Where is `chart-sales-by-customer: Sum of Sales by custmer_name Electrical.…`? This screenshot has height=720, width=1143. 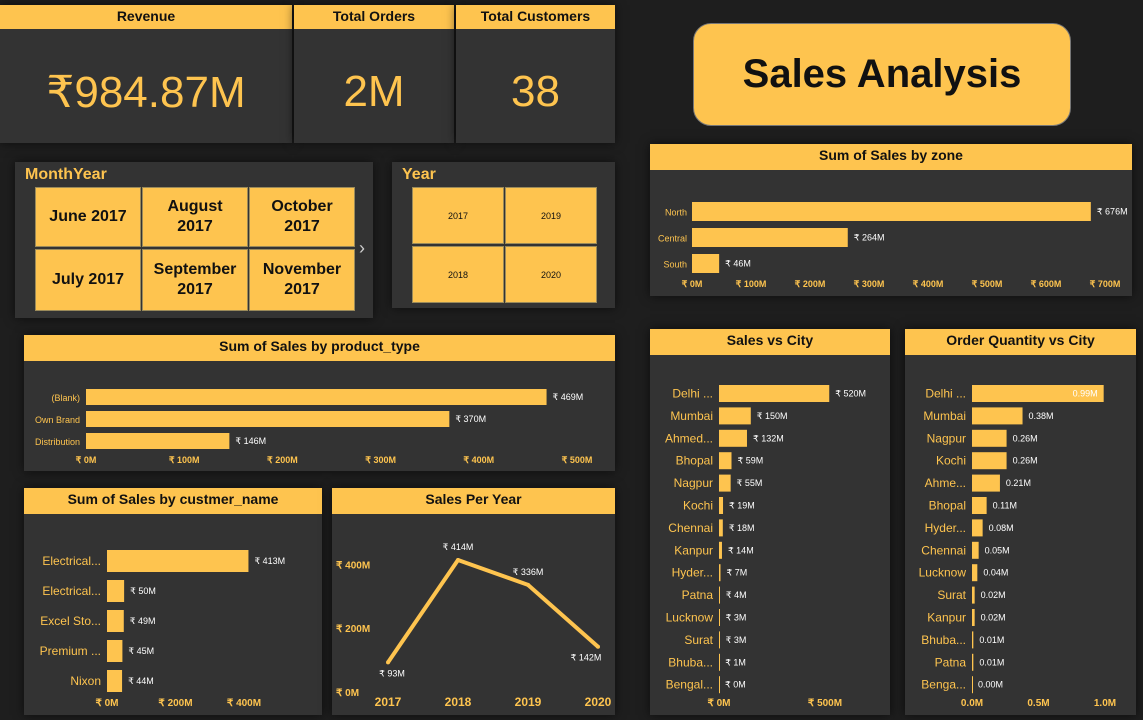 chart-sales-by-customer: Sum of Sales by custmer_name Electrical.… is located at coordinates (173, 601).